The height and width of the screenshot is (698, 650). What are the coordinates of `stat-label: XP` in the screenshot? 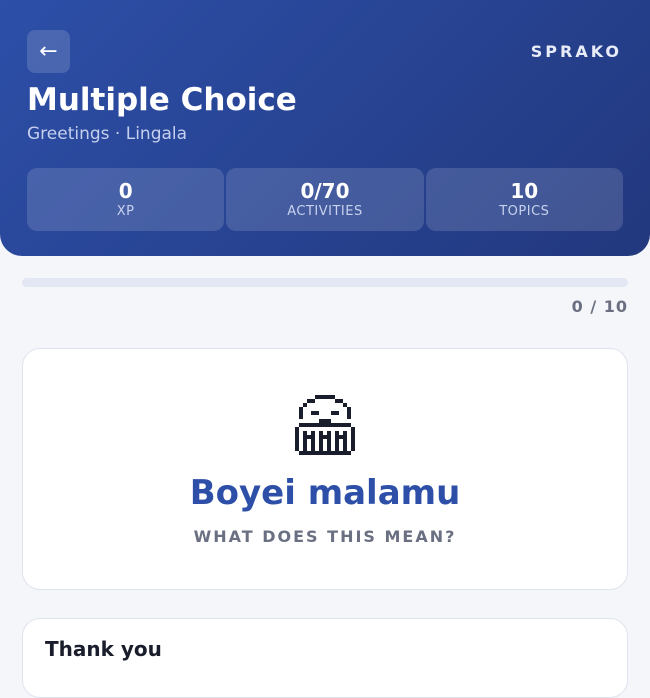 It's located at (125, 211).